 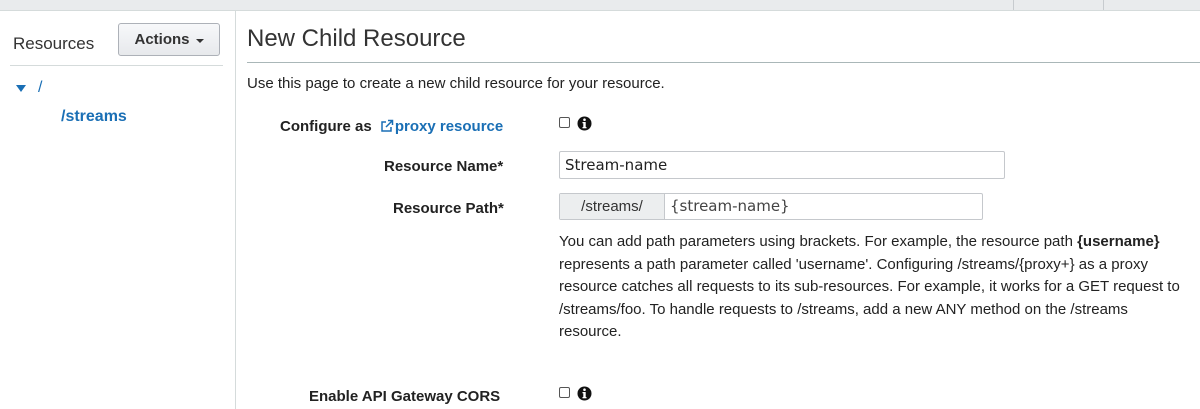 What do you see at coordinates (387, 128) in the screenshot?
I see `external-link-icon` at bounding box center [387, 128].